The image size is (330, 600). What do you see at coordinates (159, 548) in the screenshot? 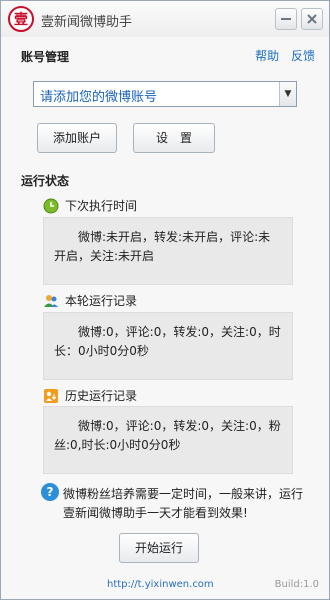
I see `start-button: 开始运行` at bounding box center [159, 548].